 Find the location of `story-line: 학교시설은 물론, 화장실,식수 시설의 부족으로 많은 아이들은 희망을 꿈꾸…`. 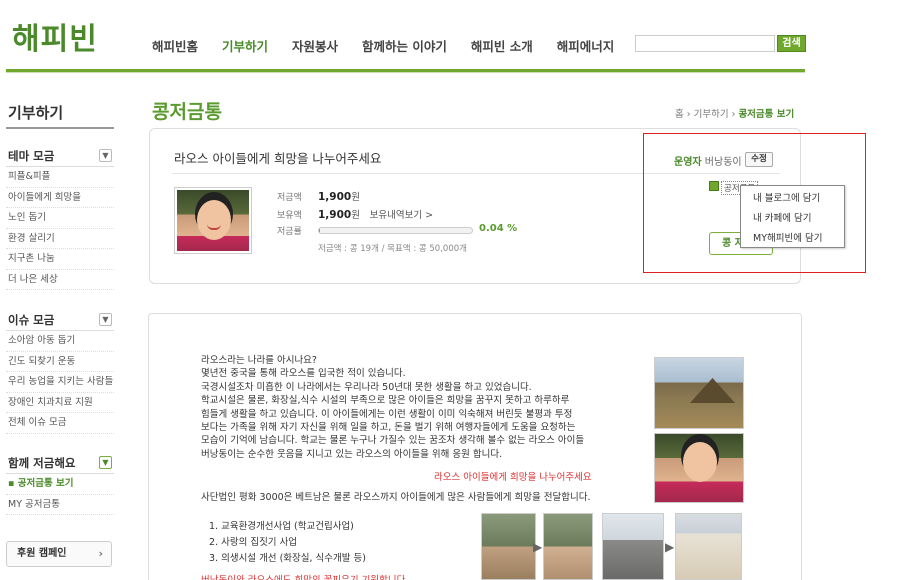

story-line: 학교시설은 물론, 화장실,식수 시설의 부족으로 많은 아이들은 희망을 꿈꾸… is located at coordinates (385, 401).